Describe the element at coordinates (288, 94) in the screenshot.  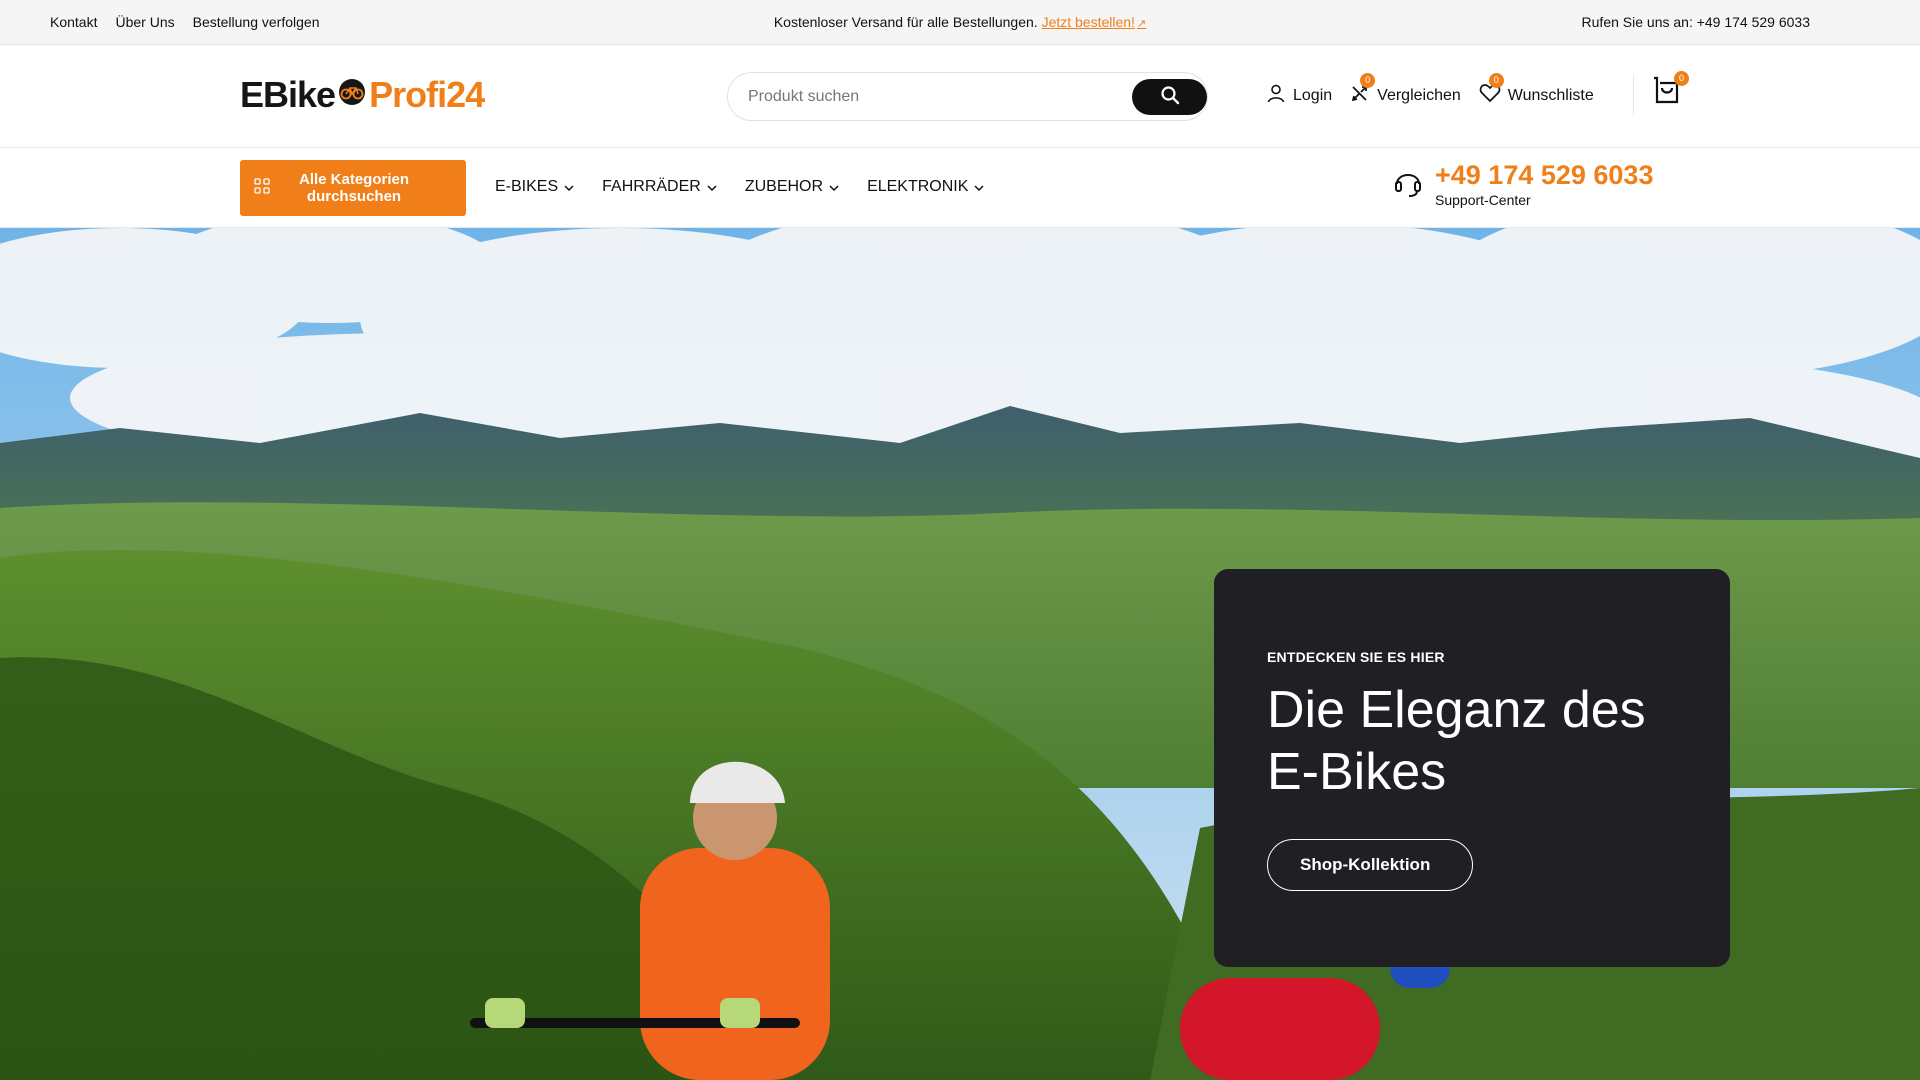
I see `logo-text-ebike: EBike` at that location.